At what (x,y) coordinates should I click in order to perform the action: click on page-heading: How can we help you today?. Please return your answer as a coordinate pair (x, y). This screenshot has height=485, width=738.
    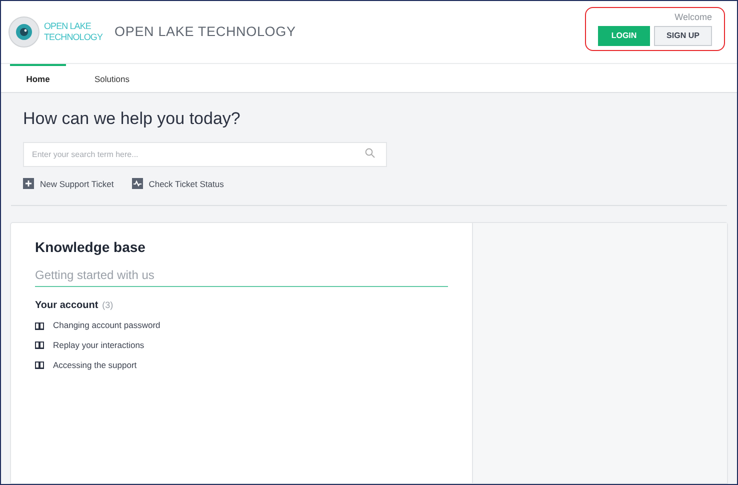
    Looking at the image, I should click on (132, 119).